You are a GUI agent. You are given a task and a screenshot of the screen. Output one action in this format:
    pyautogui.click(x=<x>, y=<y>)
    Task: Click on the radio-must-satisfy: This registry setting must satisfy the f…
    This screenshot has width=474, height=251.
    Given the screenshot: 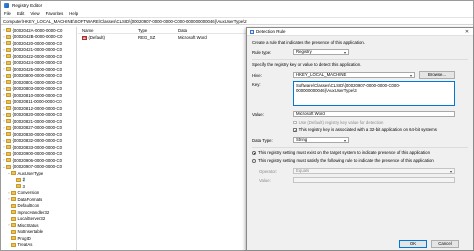 What is the action you would take?
    pyautogui.click(x=343, y=160)
    